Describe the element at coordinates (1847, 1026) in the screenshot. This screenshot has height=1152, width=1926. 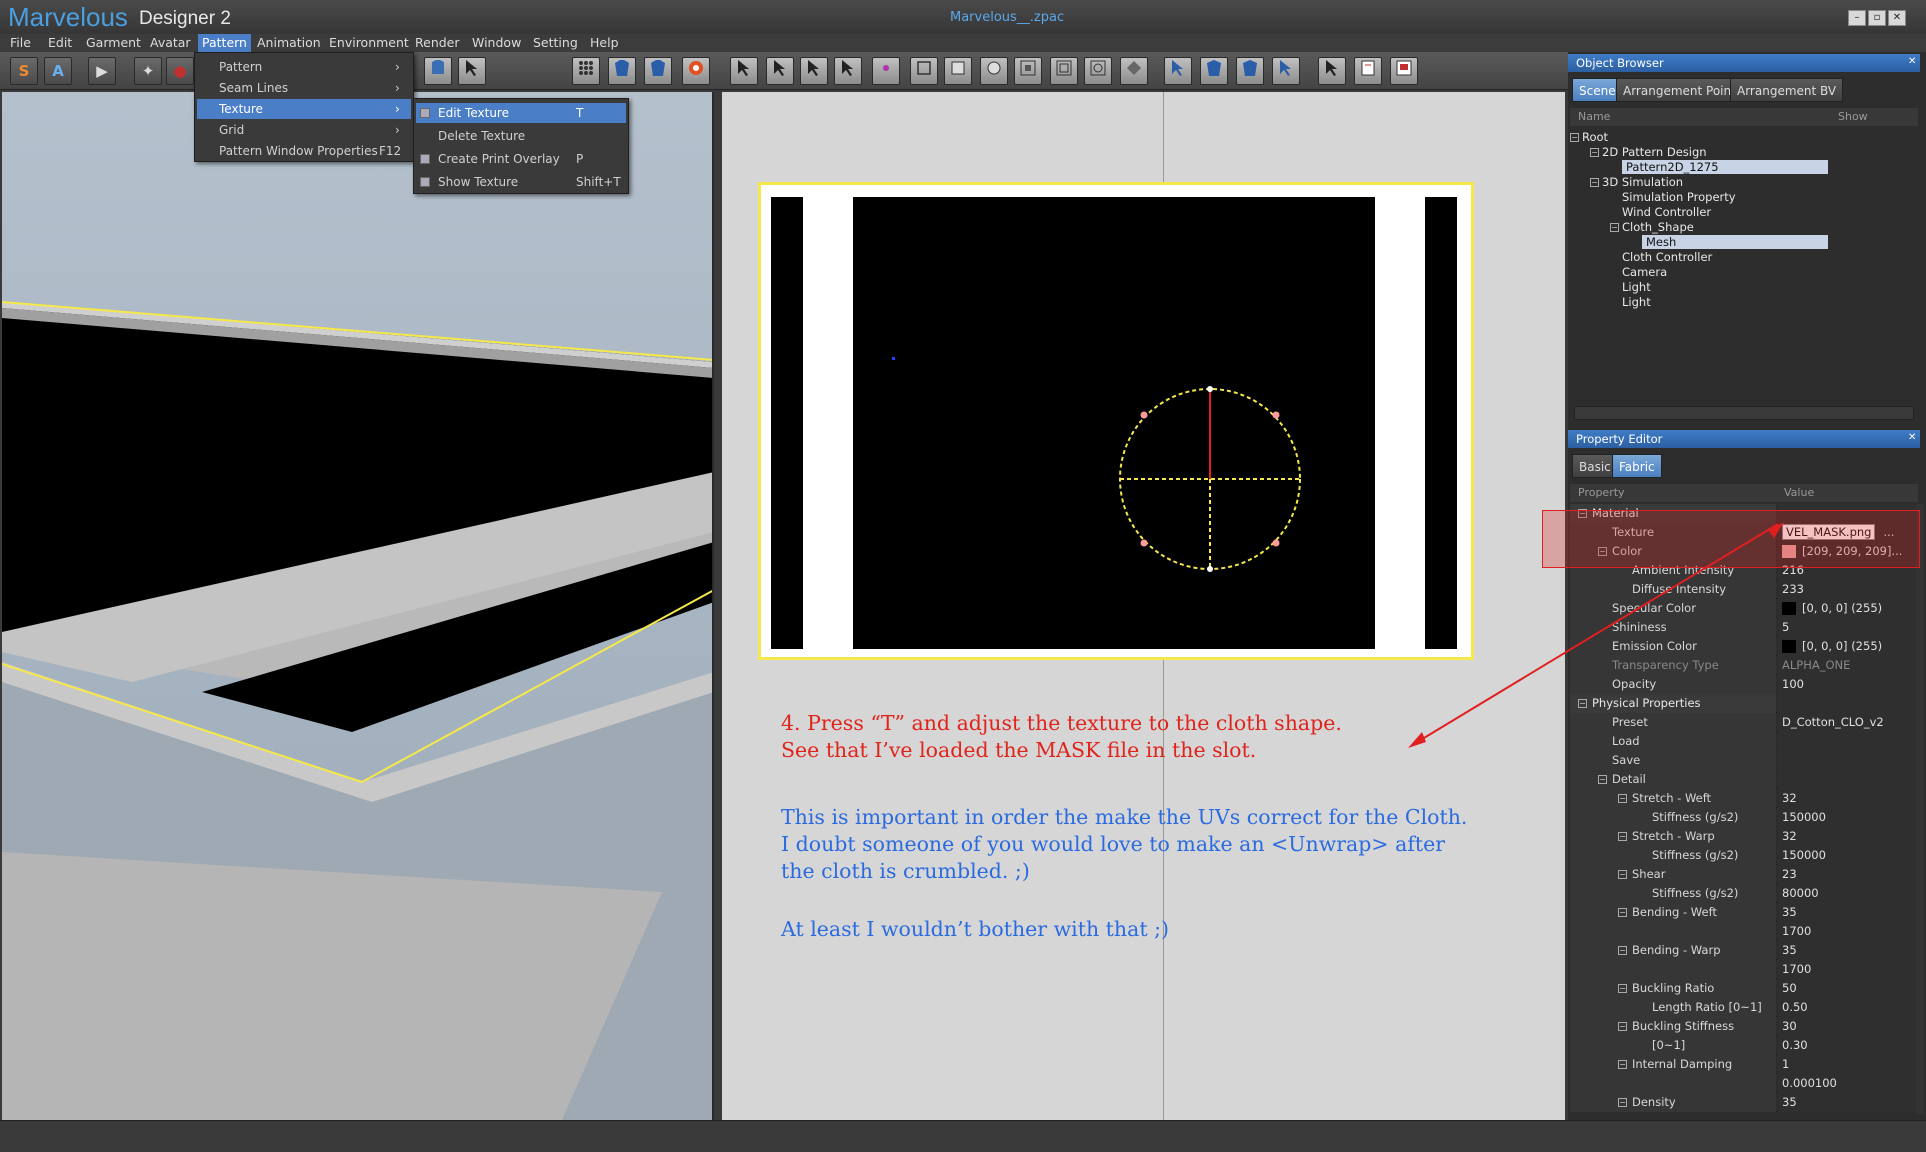
I see `property-value: 30` at that location.